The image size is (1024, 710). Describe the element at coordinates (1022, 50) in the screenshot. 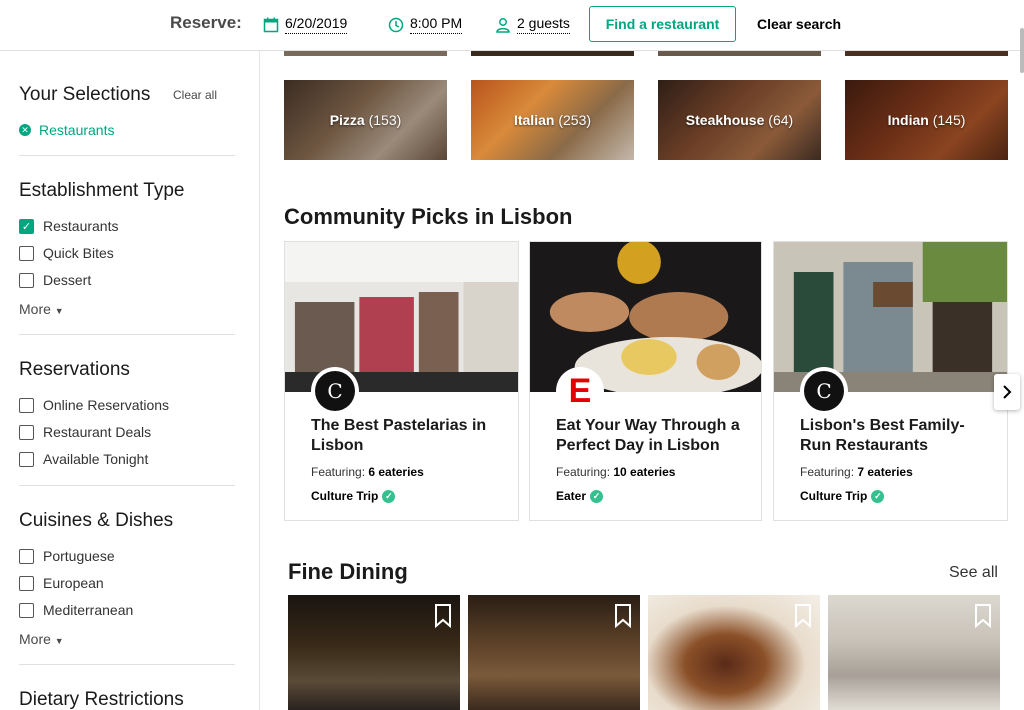

I see `scrollbar-thumb` at that location.